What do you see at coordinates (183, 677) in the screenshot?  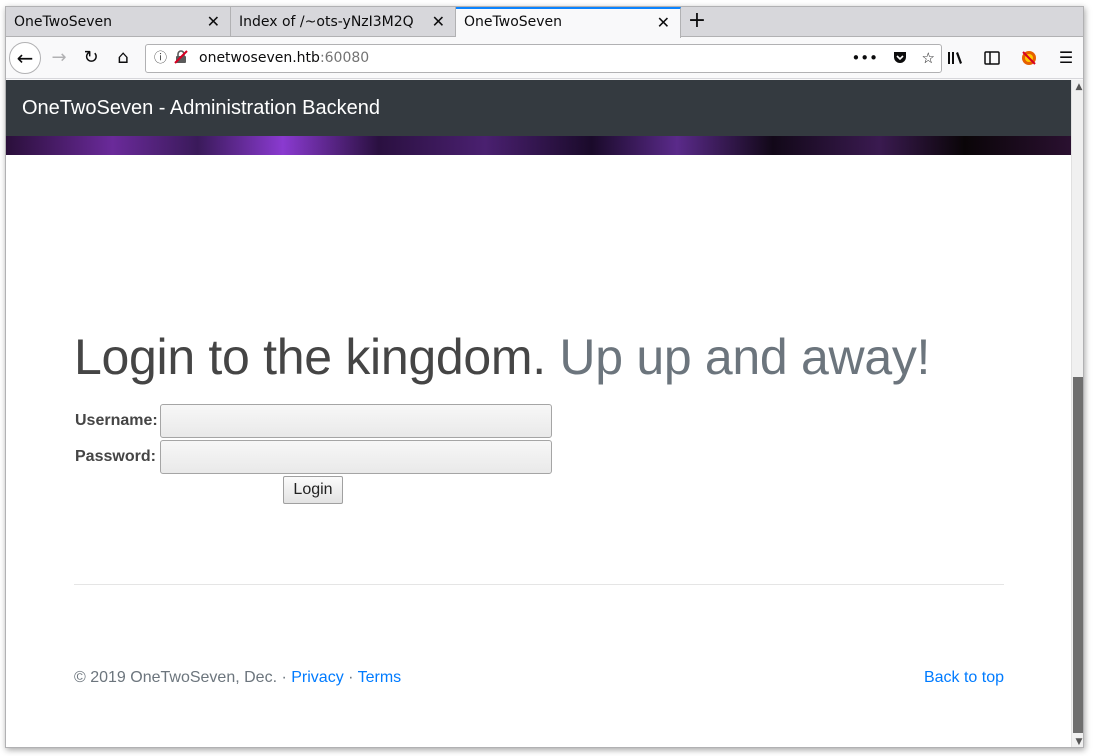 I see `copyright-text: © 2019 OneTwoSeven, Dec. ·` at bounding box center [183, 677].